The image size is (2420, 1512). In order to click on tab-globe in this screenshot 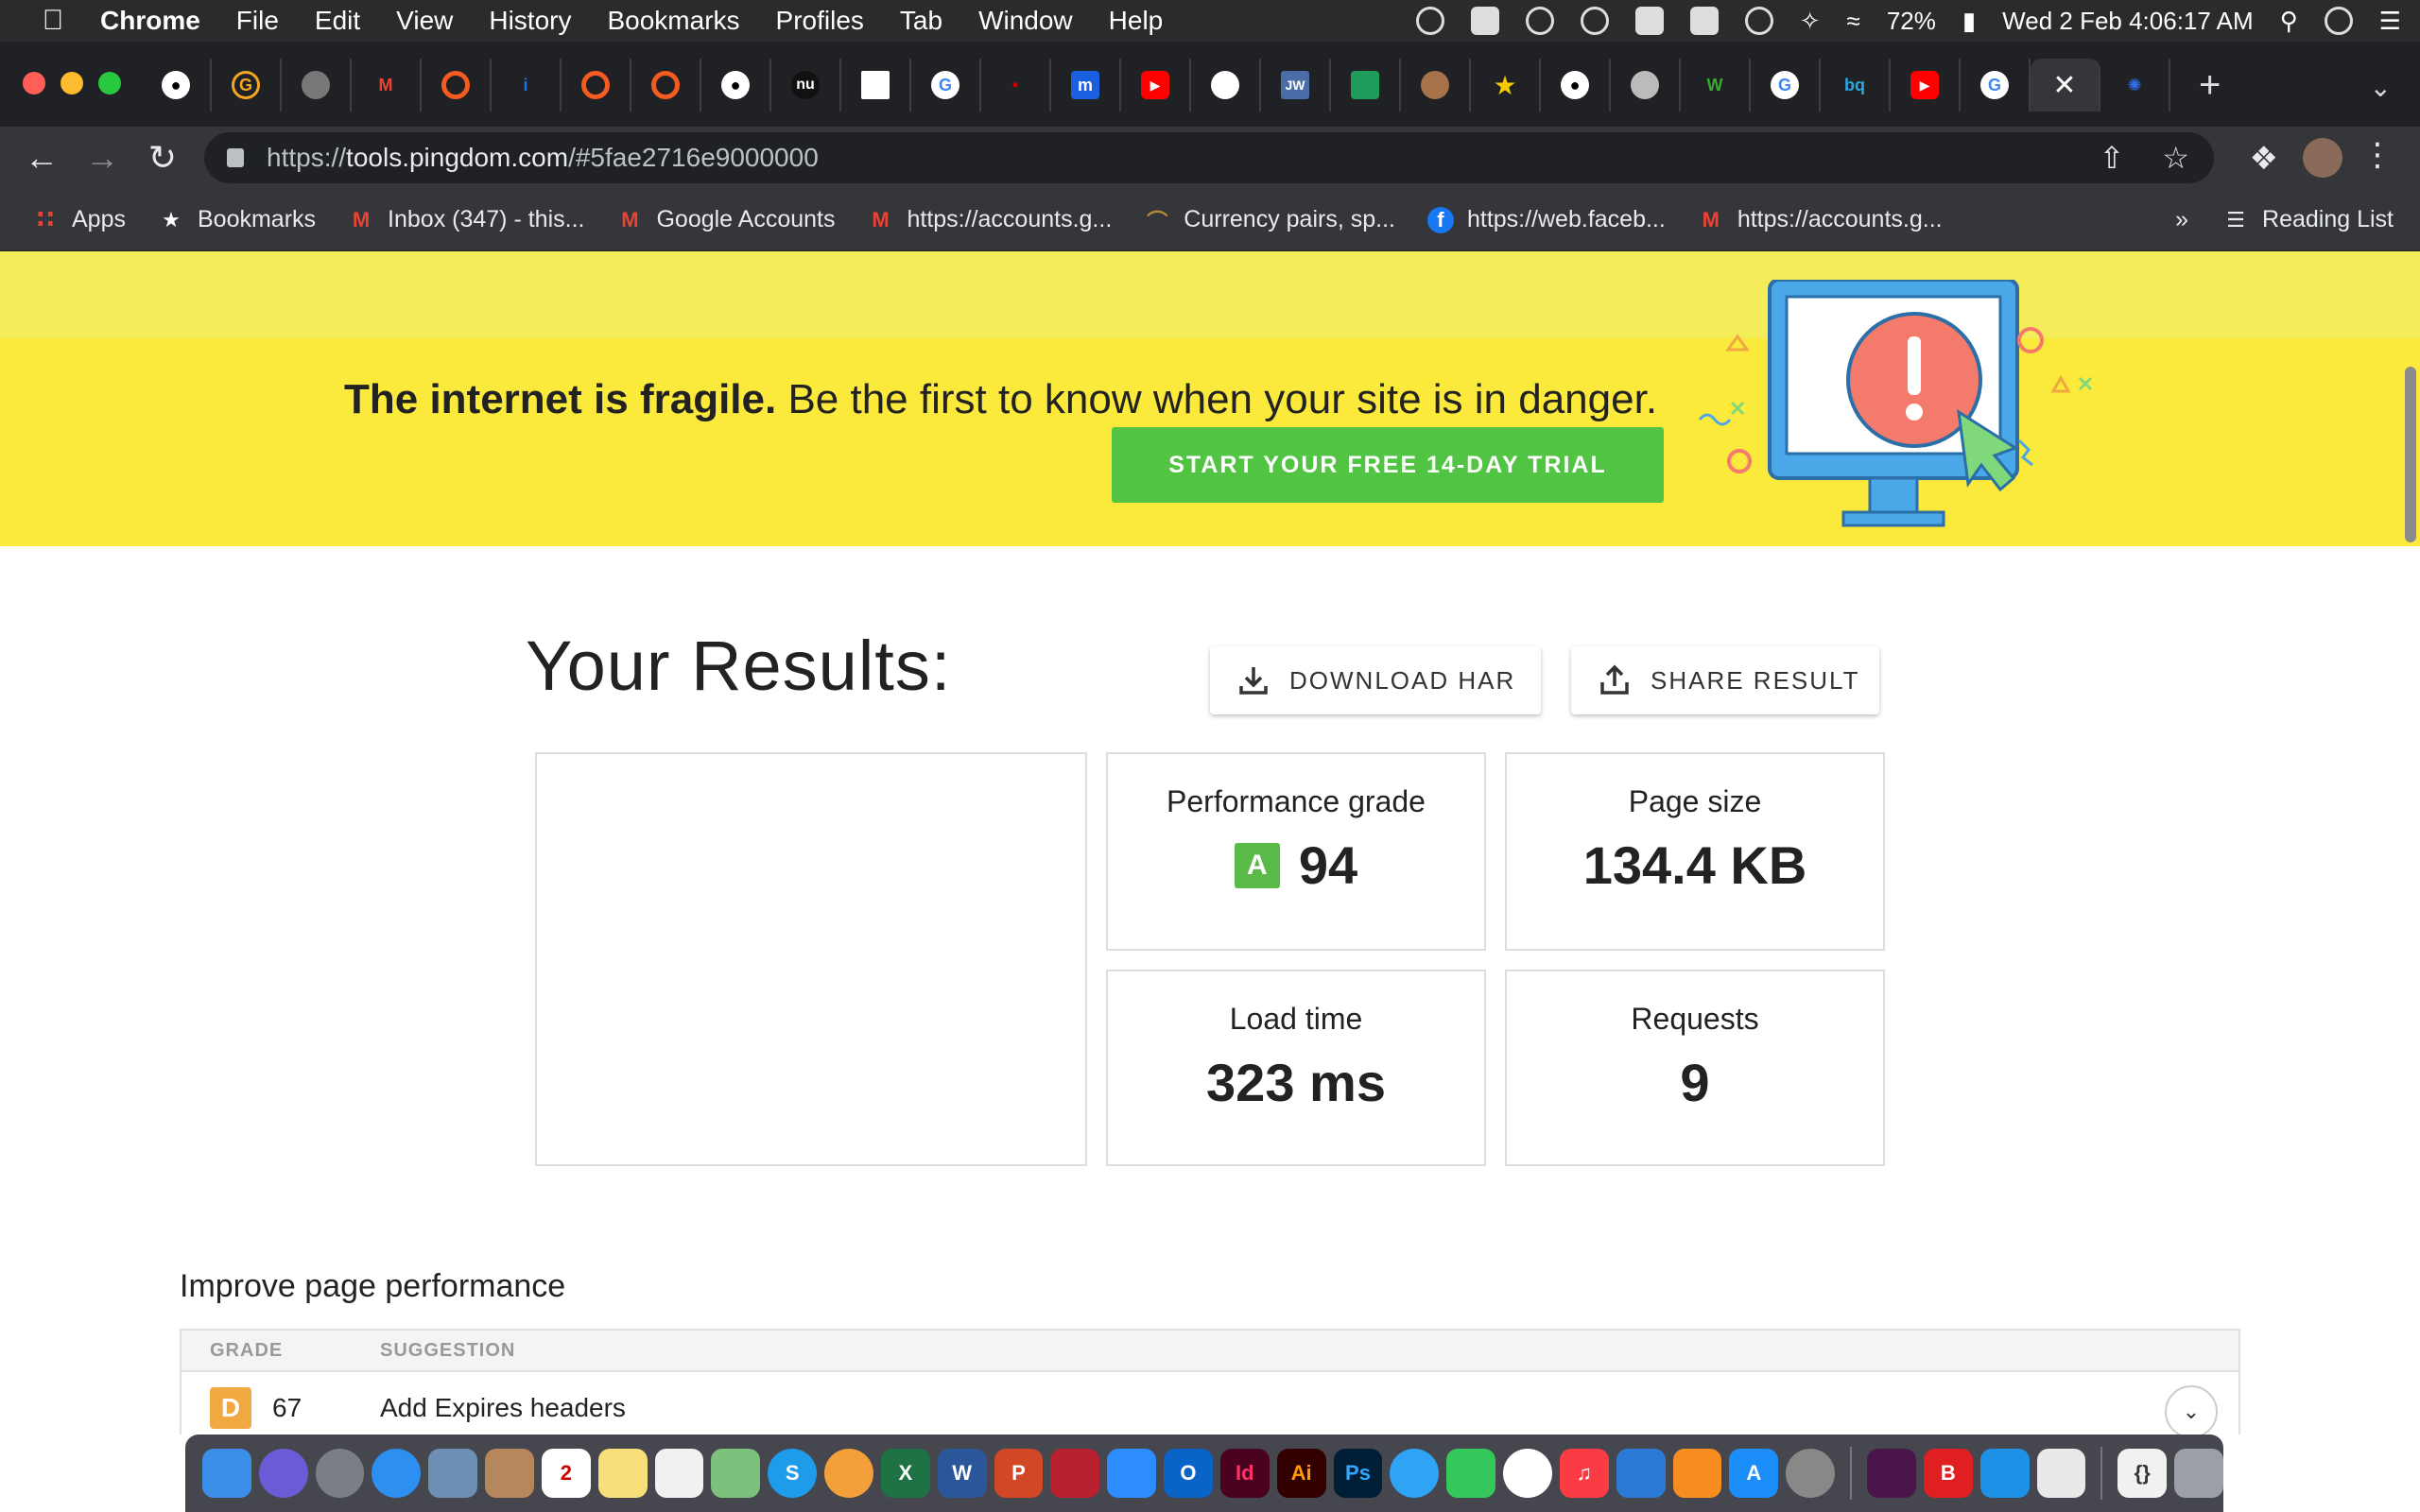, I will do `click(317, 85)`.